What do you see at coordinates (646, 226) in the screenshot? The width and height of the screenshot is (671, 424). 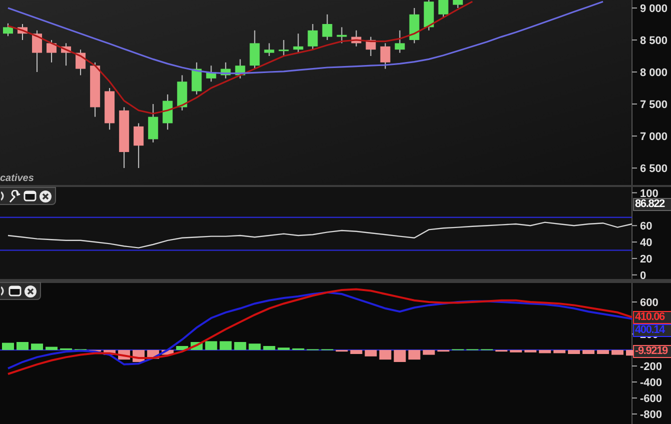 I see `axis-tick-label: 60` at bounding box center [646, 226].